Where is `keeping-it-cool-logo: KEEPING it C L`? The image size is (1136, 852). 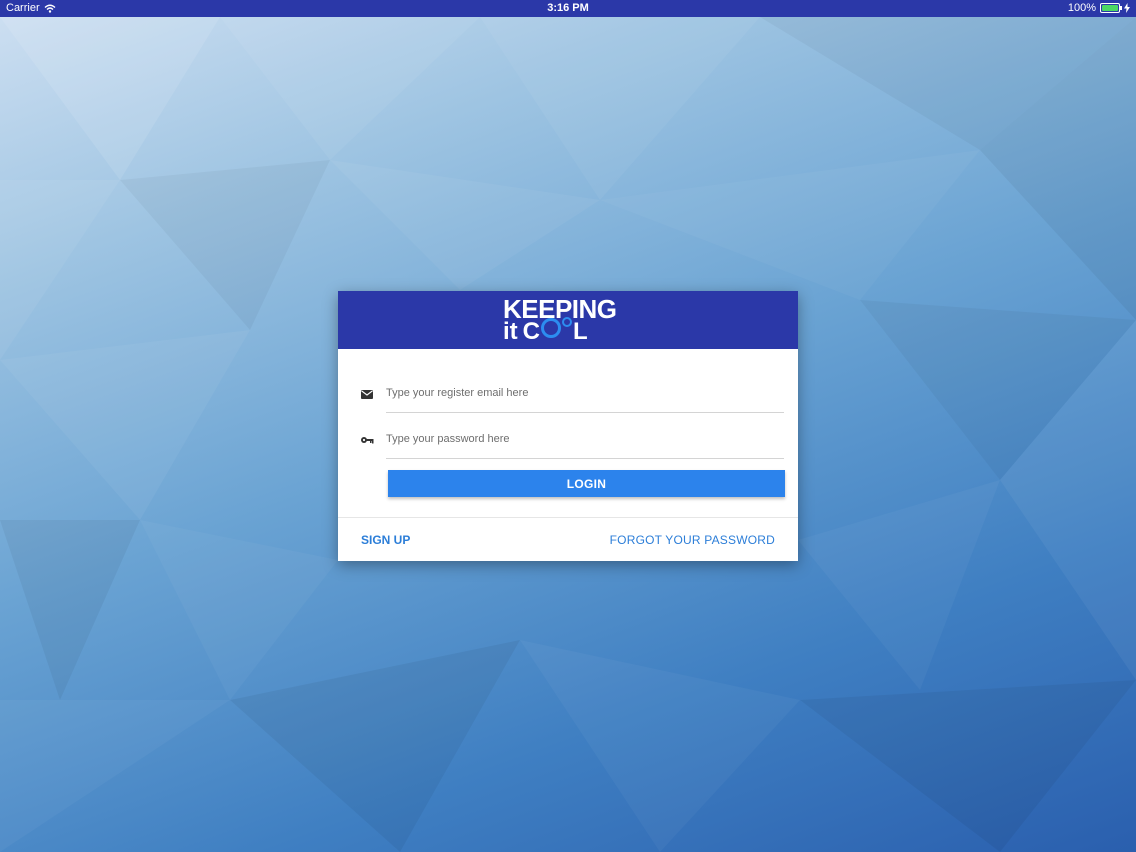
keeping-it-cool-logo: KEEPING it C L is located at coordinates (570, 320).